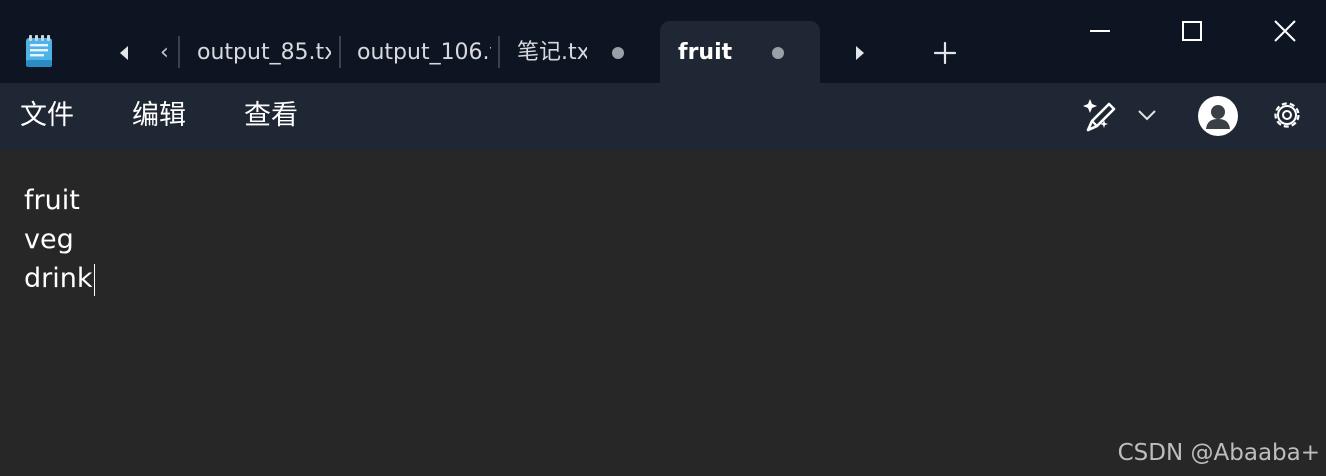 This screenshot has height=476, width=1326. What do you see at coordinates (705, 52) in the screenshot?
I see `tab-label: fruit` at bounding box center [705, 52].